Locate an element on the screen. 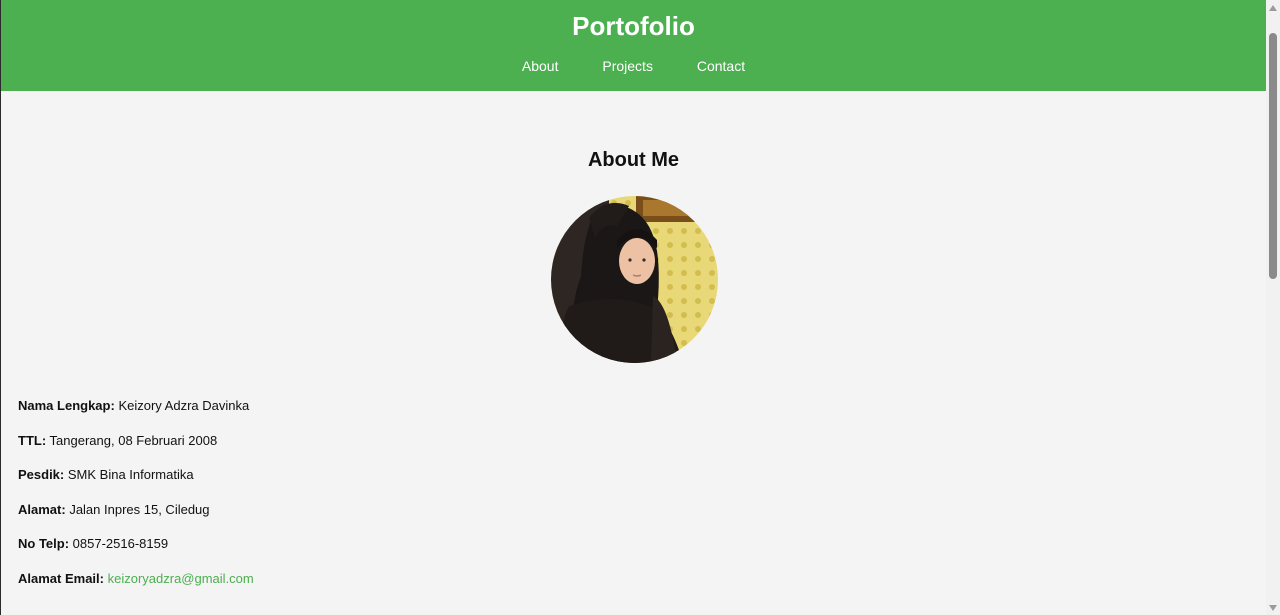 The width and height of the screenshot is (1280, 615). nav-link-about: About is located at coordinates (540, 66).